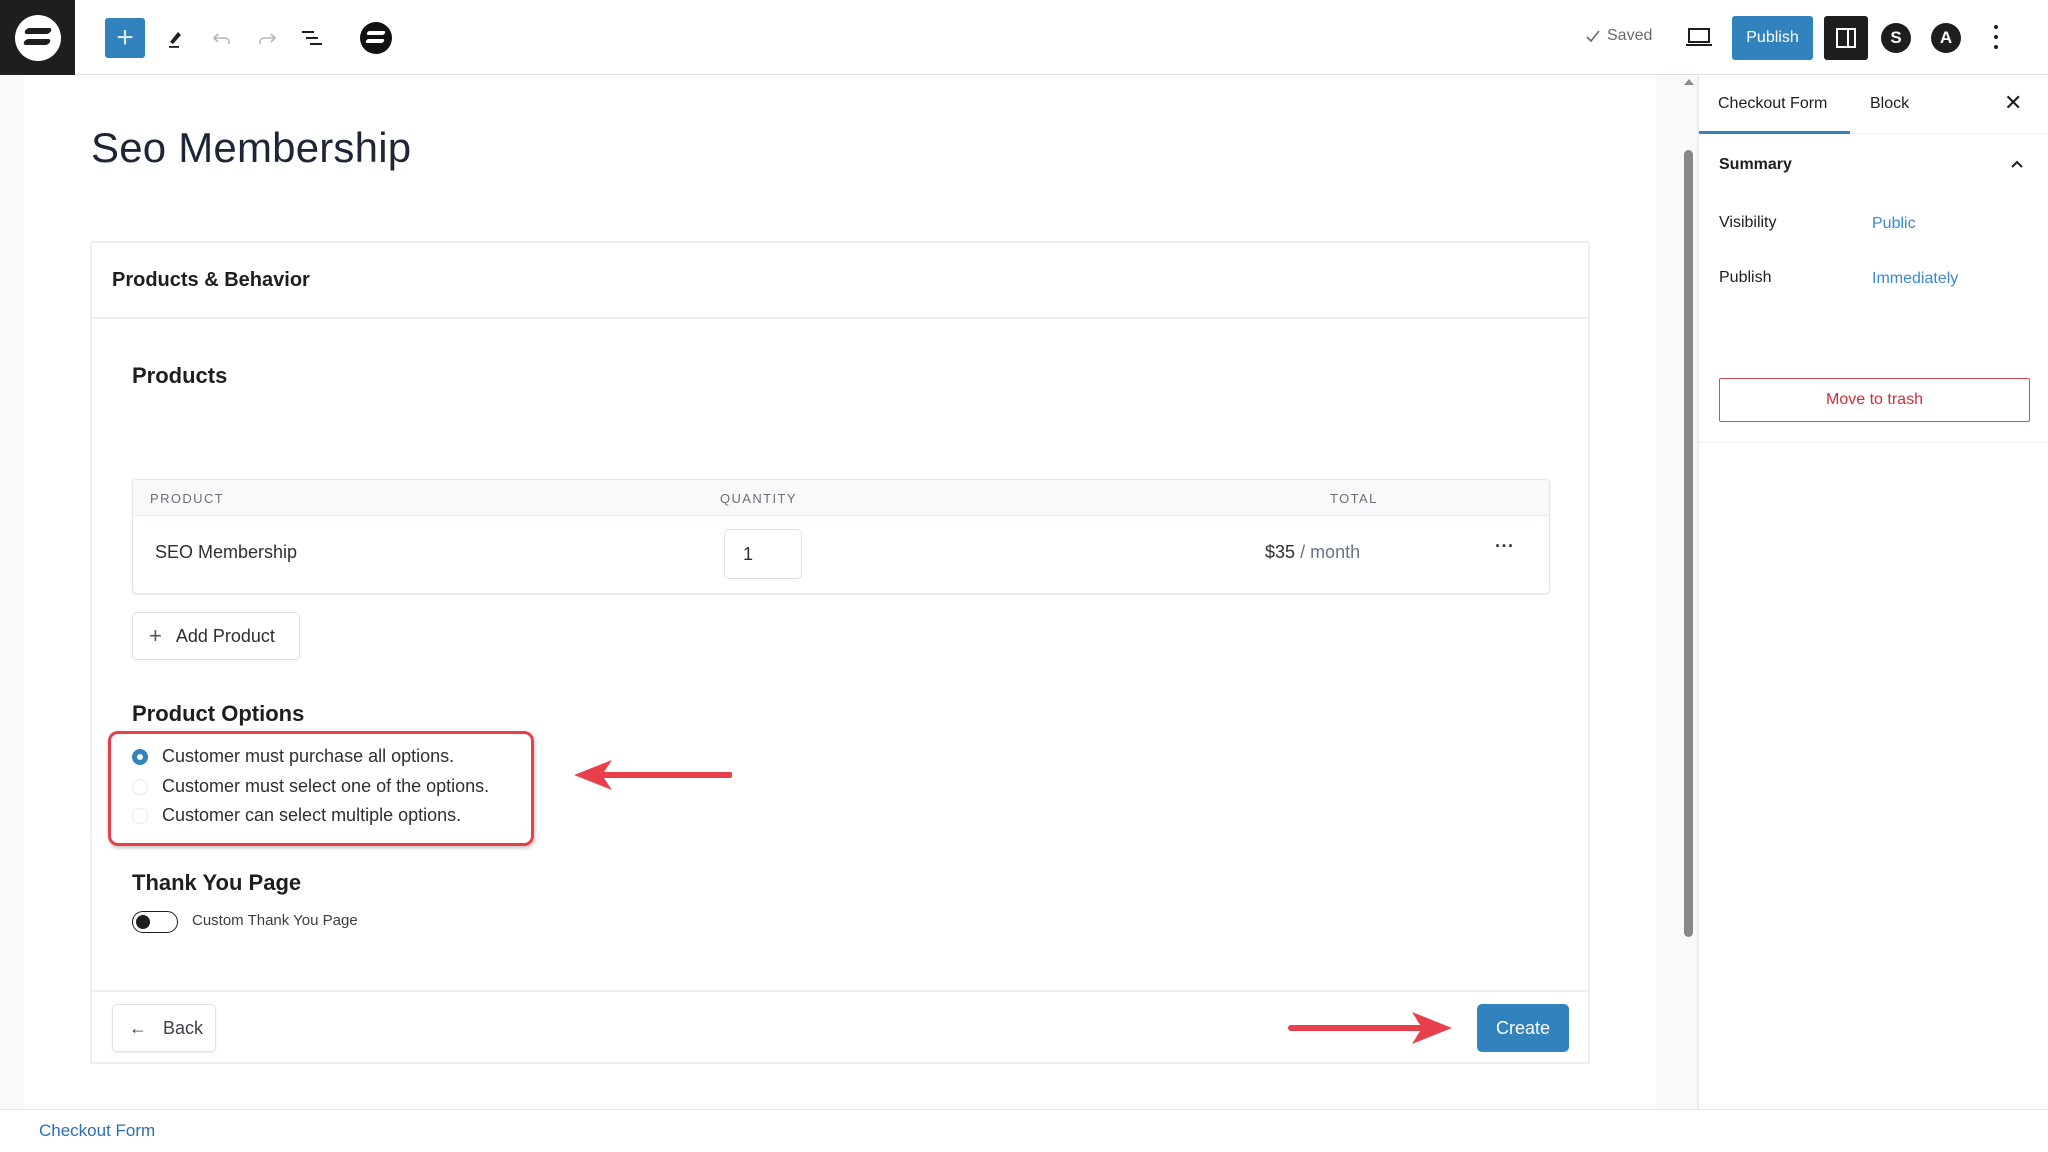  I want to click on settings-toggle-button, so click(1846, 38).